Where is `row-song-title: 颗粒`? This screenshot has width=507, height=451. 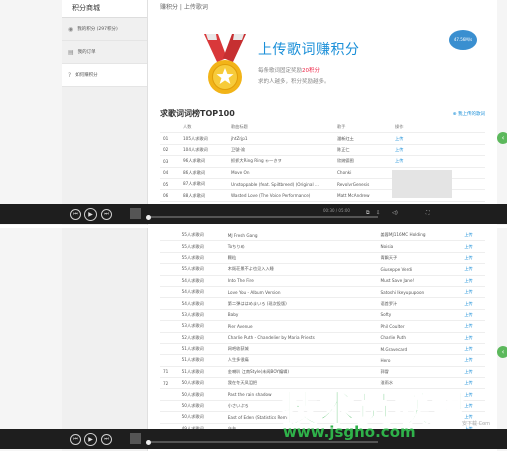
row-song-title: 颗粒 is located at coordinates (301, 258).